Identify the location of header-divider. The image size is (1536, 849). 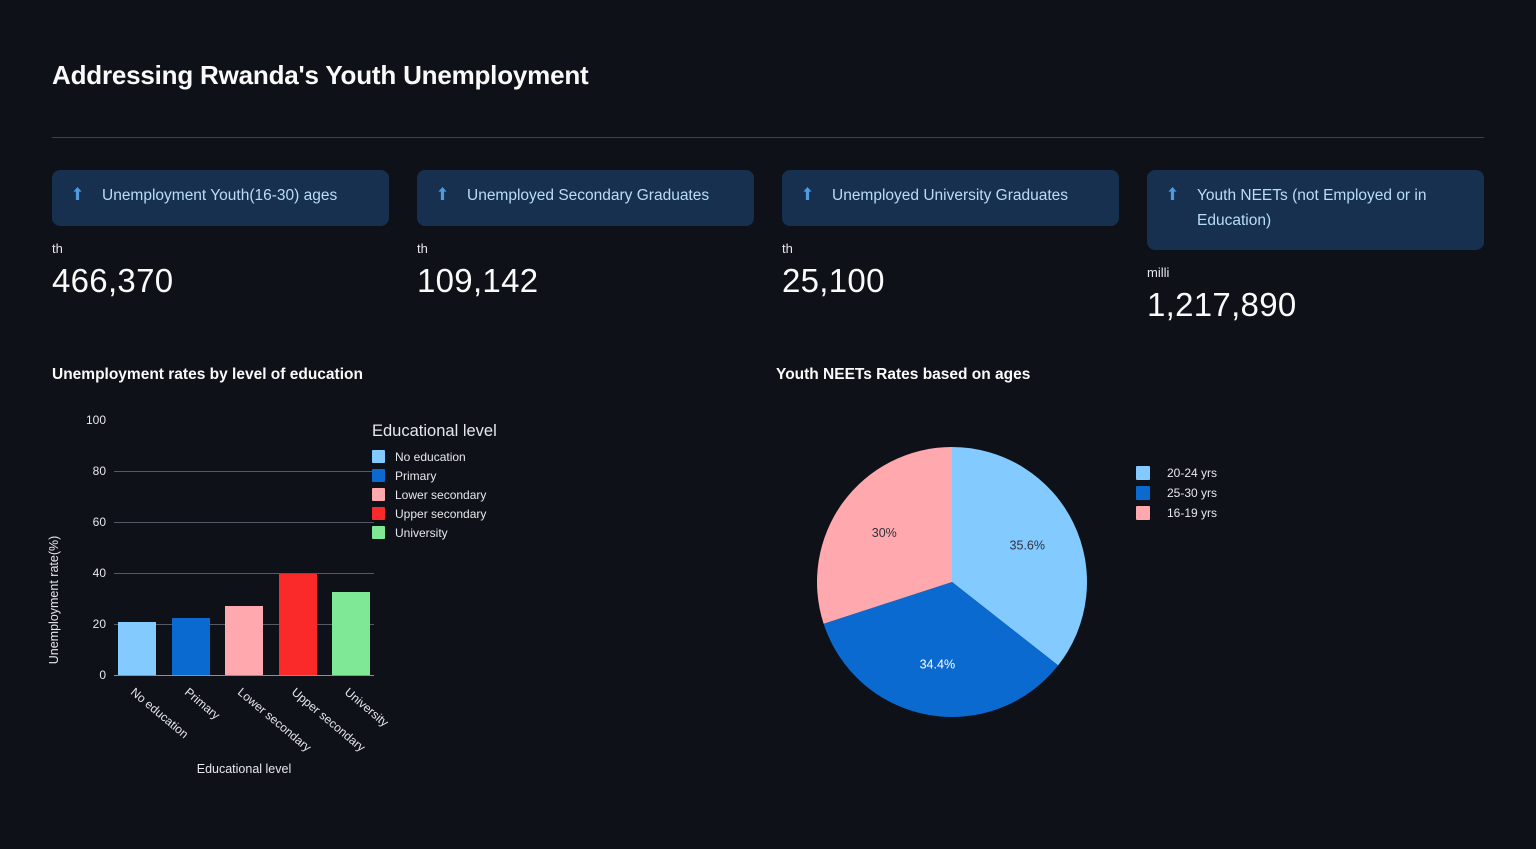
(768, 137).